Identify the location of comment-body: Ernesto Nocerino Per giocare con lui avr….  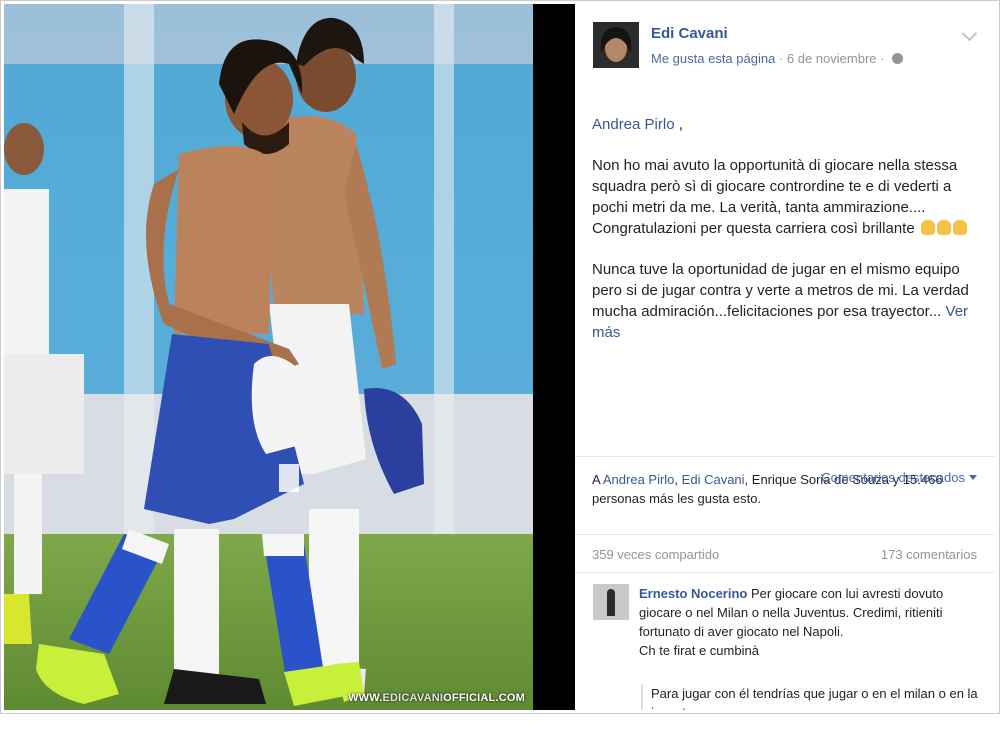
(809, 622).